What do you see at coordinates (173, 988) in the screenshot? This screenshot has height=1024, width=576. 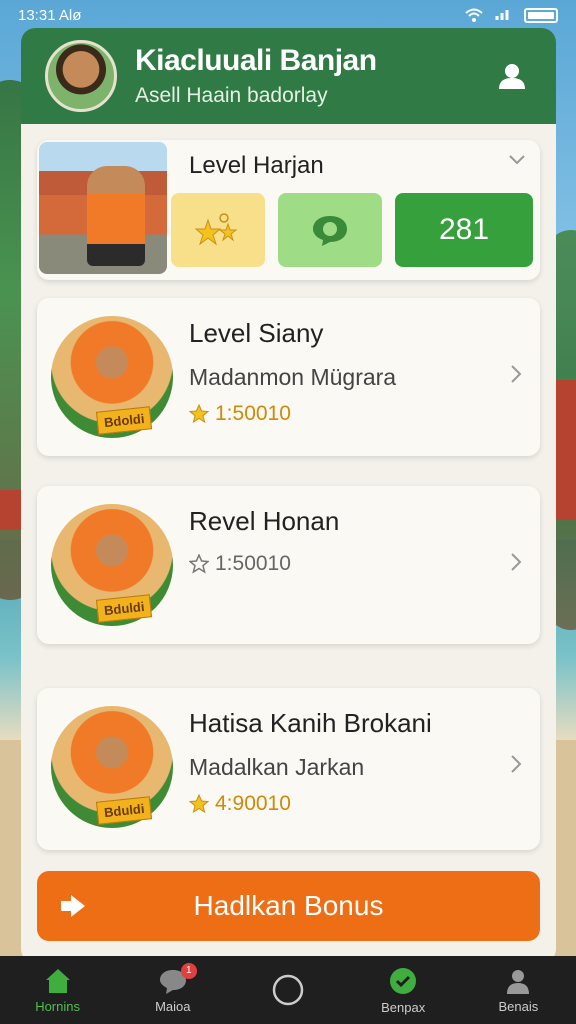 I see `nav-messages: 1 Maioa` at bounding box center [173, 988].